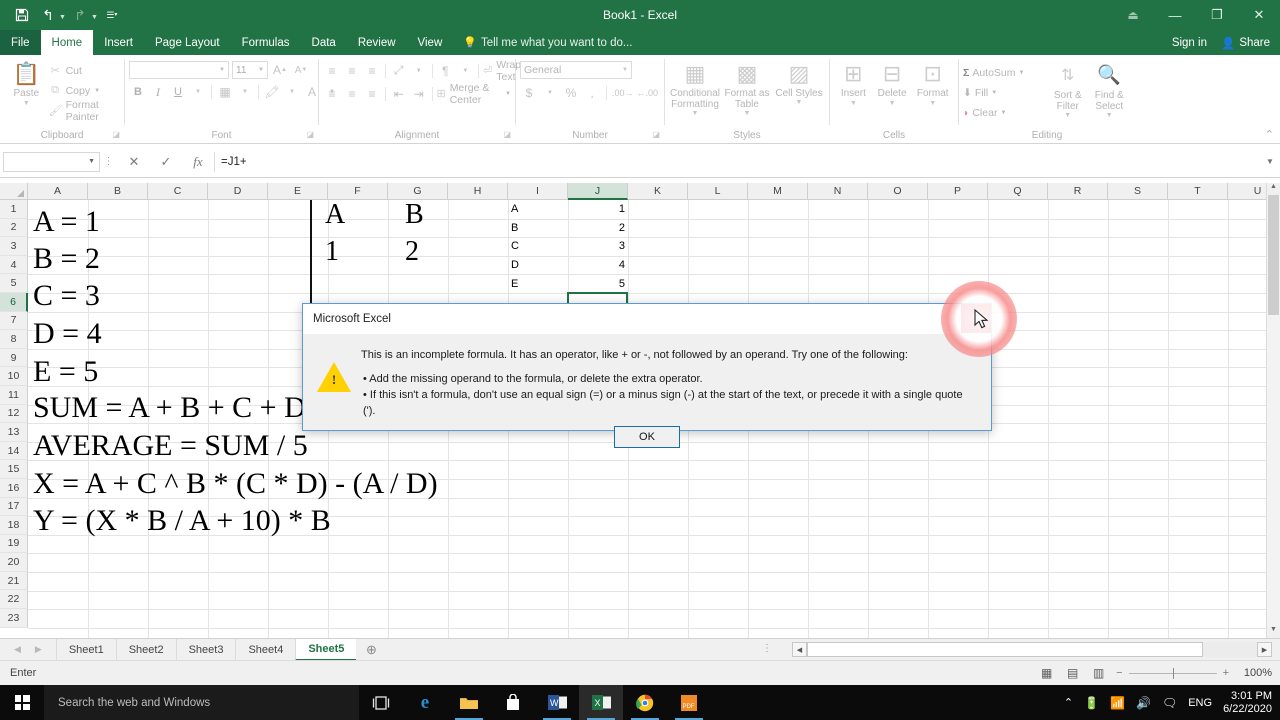  Describe the element at coordinates (994, 93) in the screenshot. I see `fill-dropdown-icon: ▼` at that location.